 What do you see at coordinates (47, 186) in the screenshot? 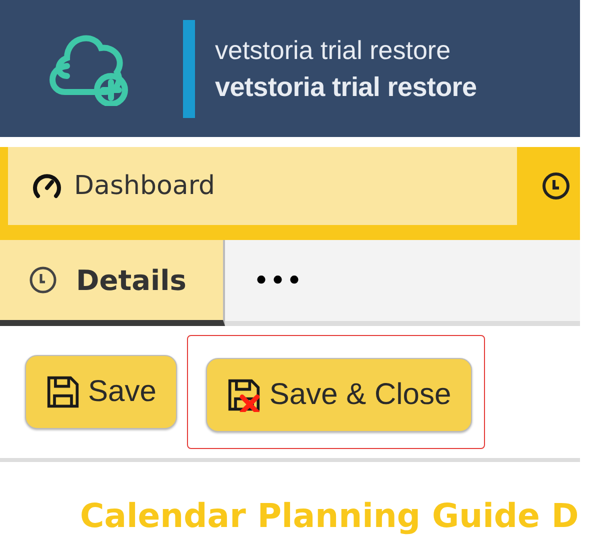
I see `gauge-icon` at bounding box center [47, 186].